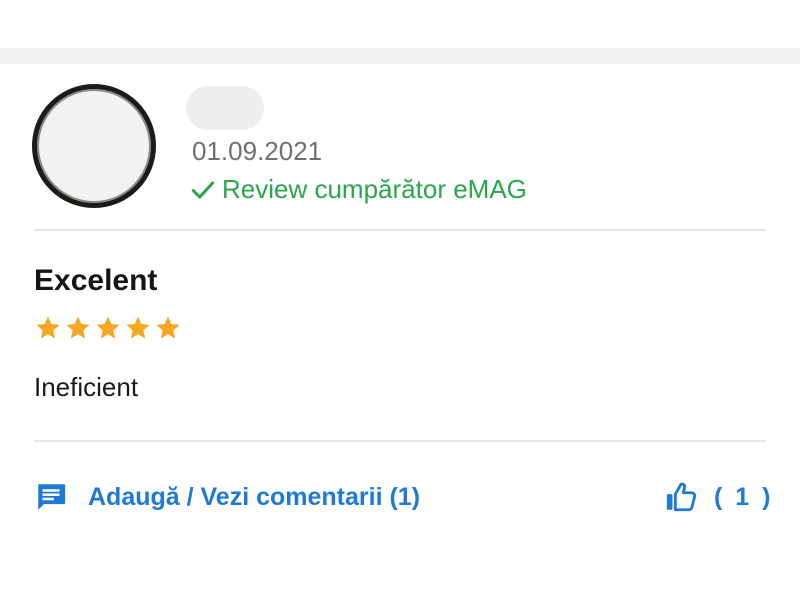  What do you see at coordinates (51, 497) in the screenshot?
I see `comment-icon` at bounding box center [51, 497].